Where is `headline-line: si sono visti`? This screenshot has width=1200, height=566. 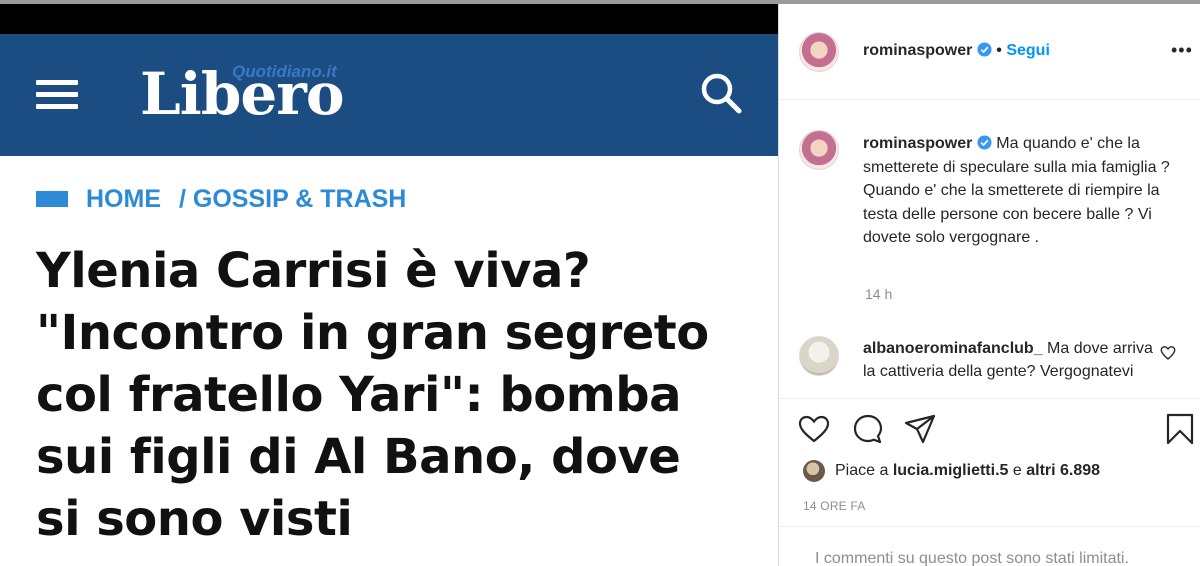 headline-line: si sono visti is located at coordinates (194, 519).